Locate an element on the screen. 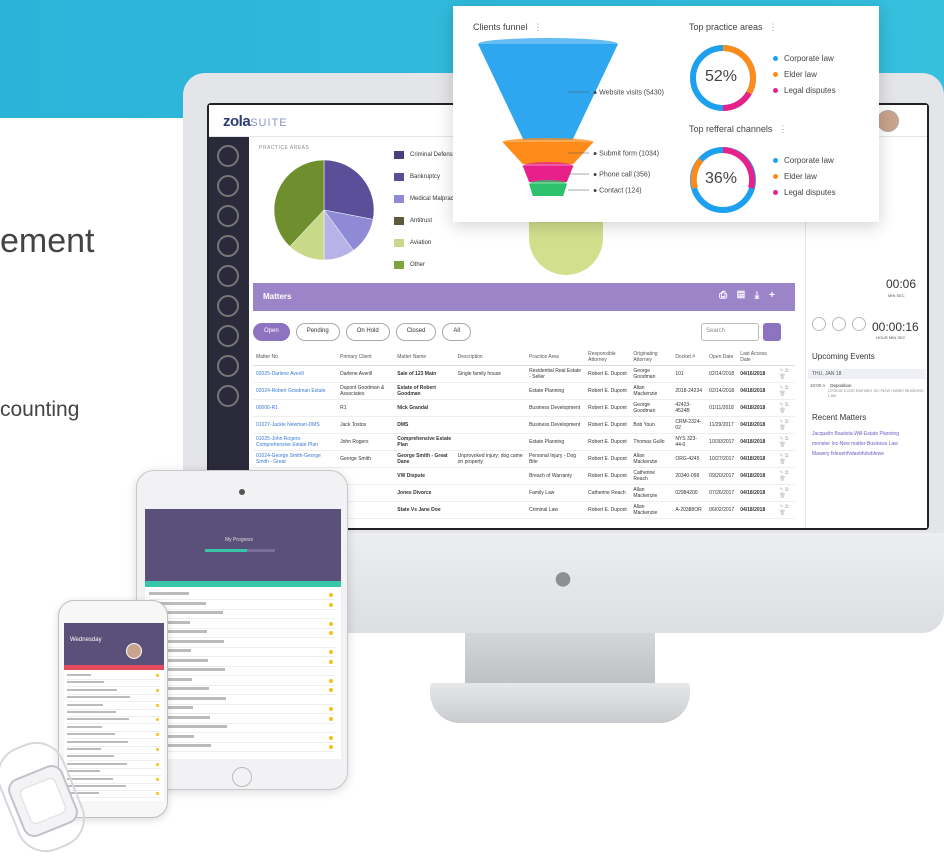  play-icon is located at coordinates (819, 324).